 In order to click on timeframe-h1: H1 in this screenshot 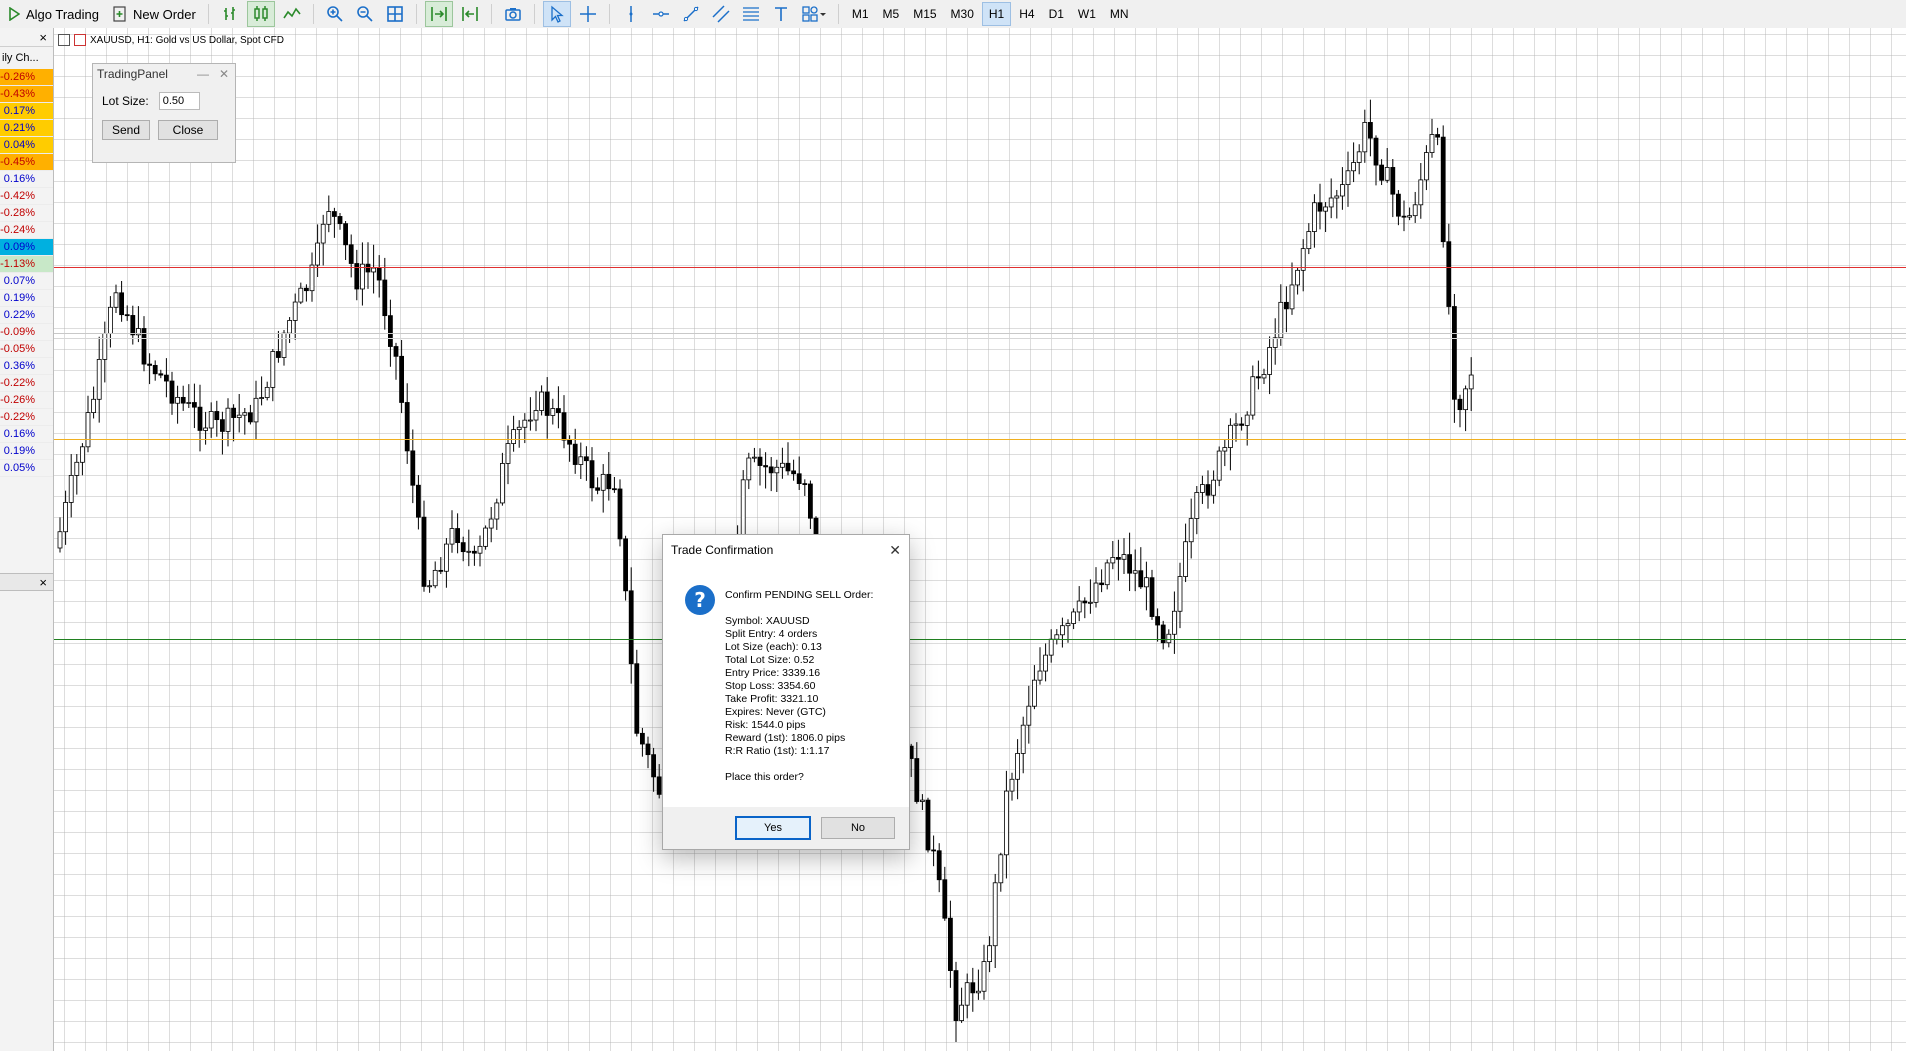, I will do `click(996, 14)`.